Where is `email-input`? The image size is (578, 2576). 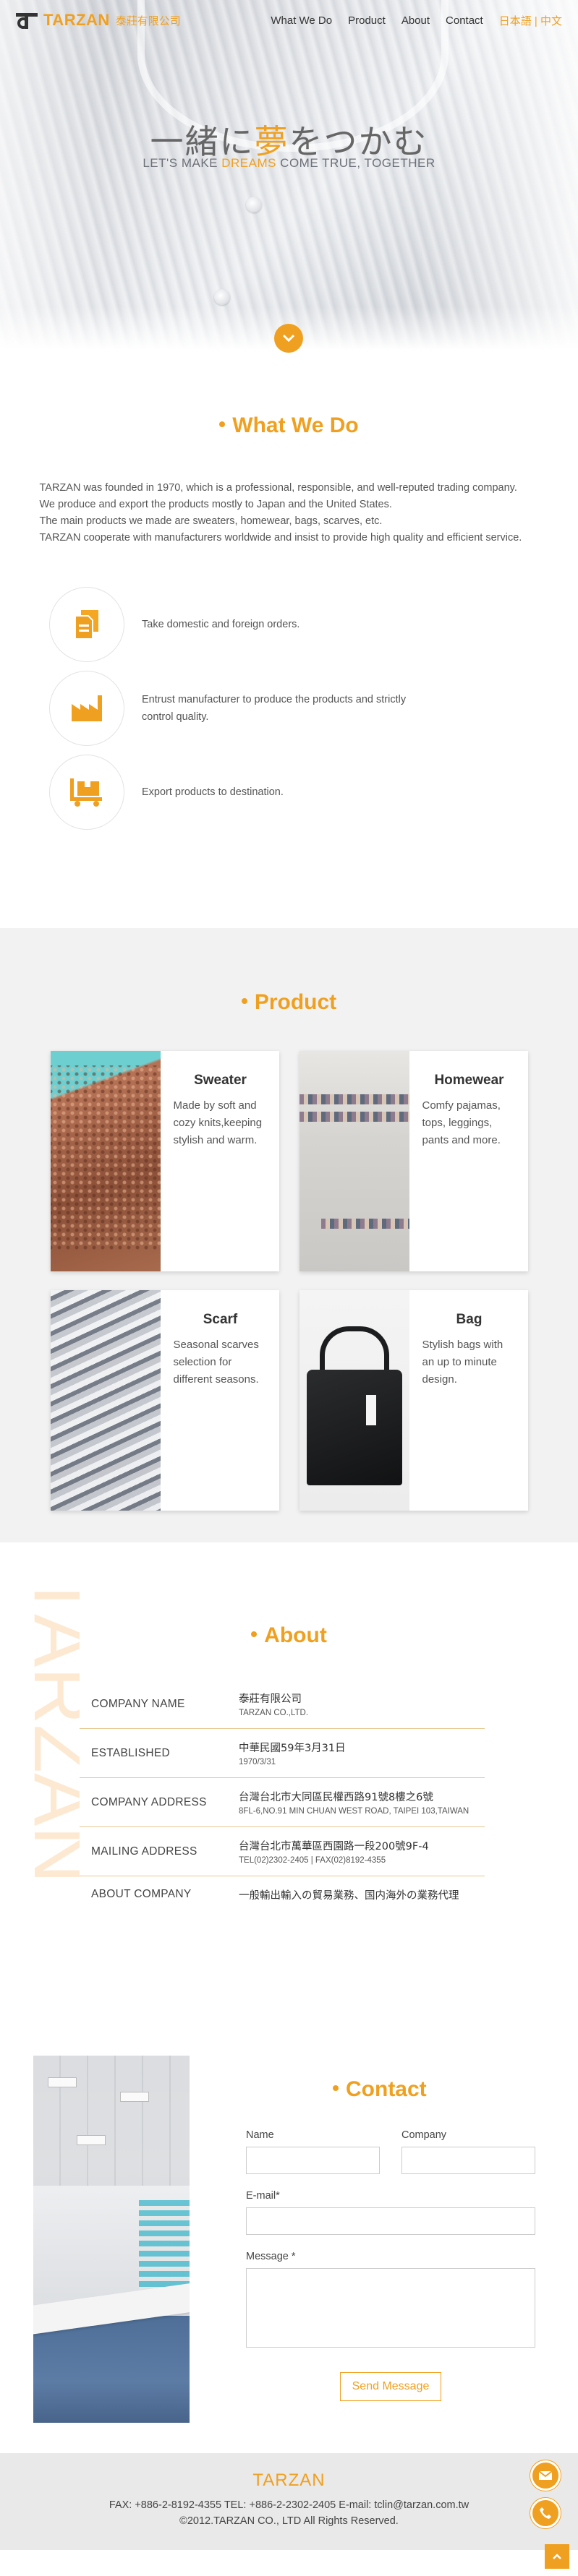 email-input is located at coordinates (390, 2221).